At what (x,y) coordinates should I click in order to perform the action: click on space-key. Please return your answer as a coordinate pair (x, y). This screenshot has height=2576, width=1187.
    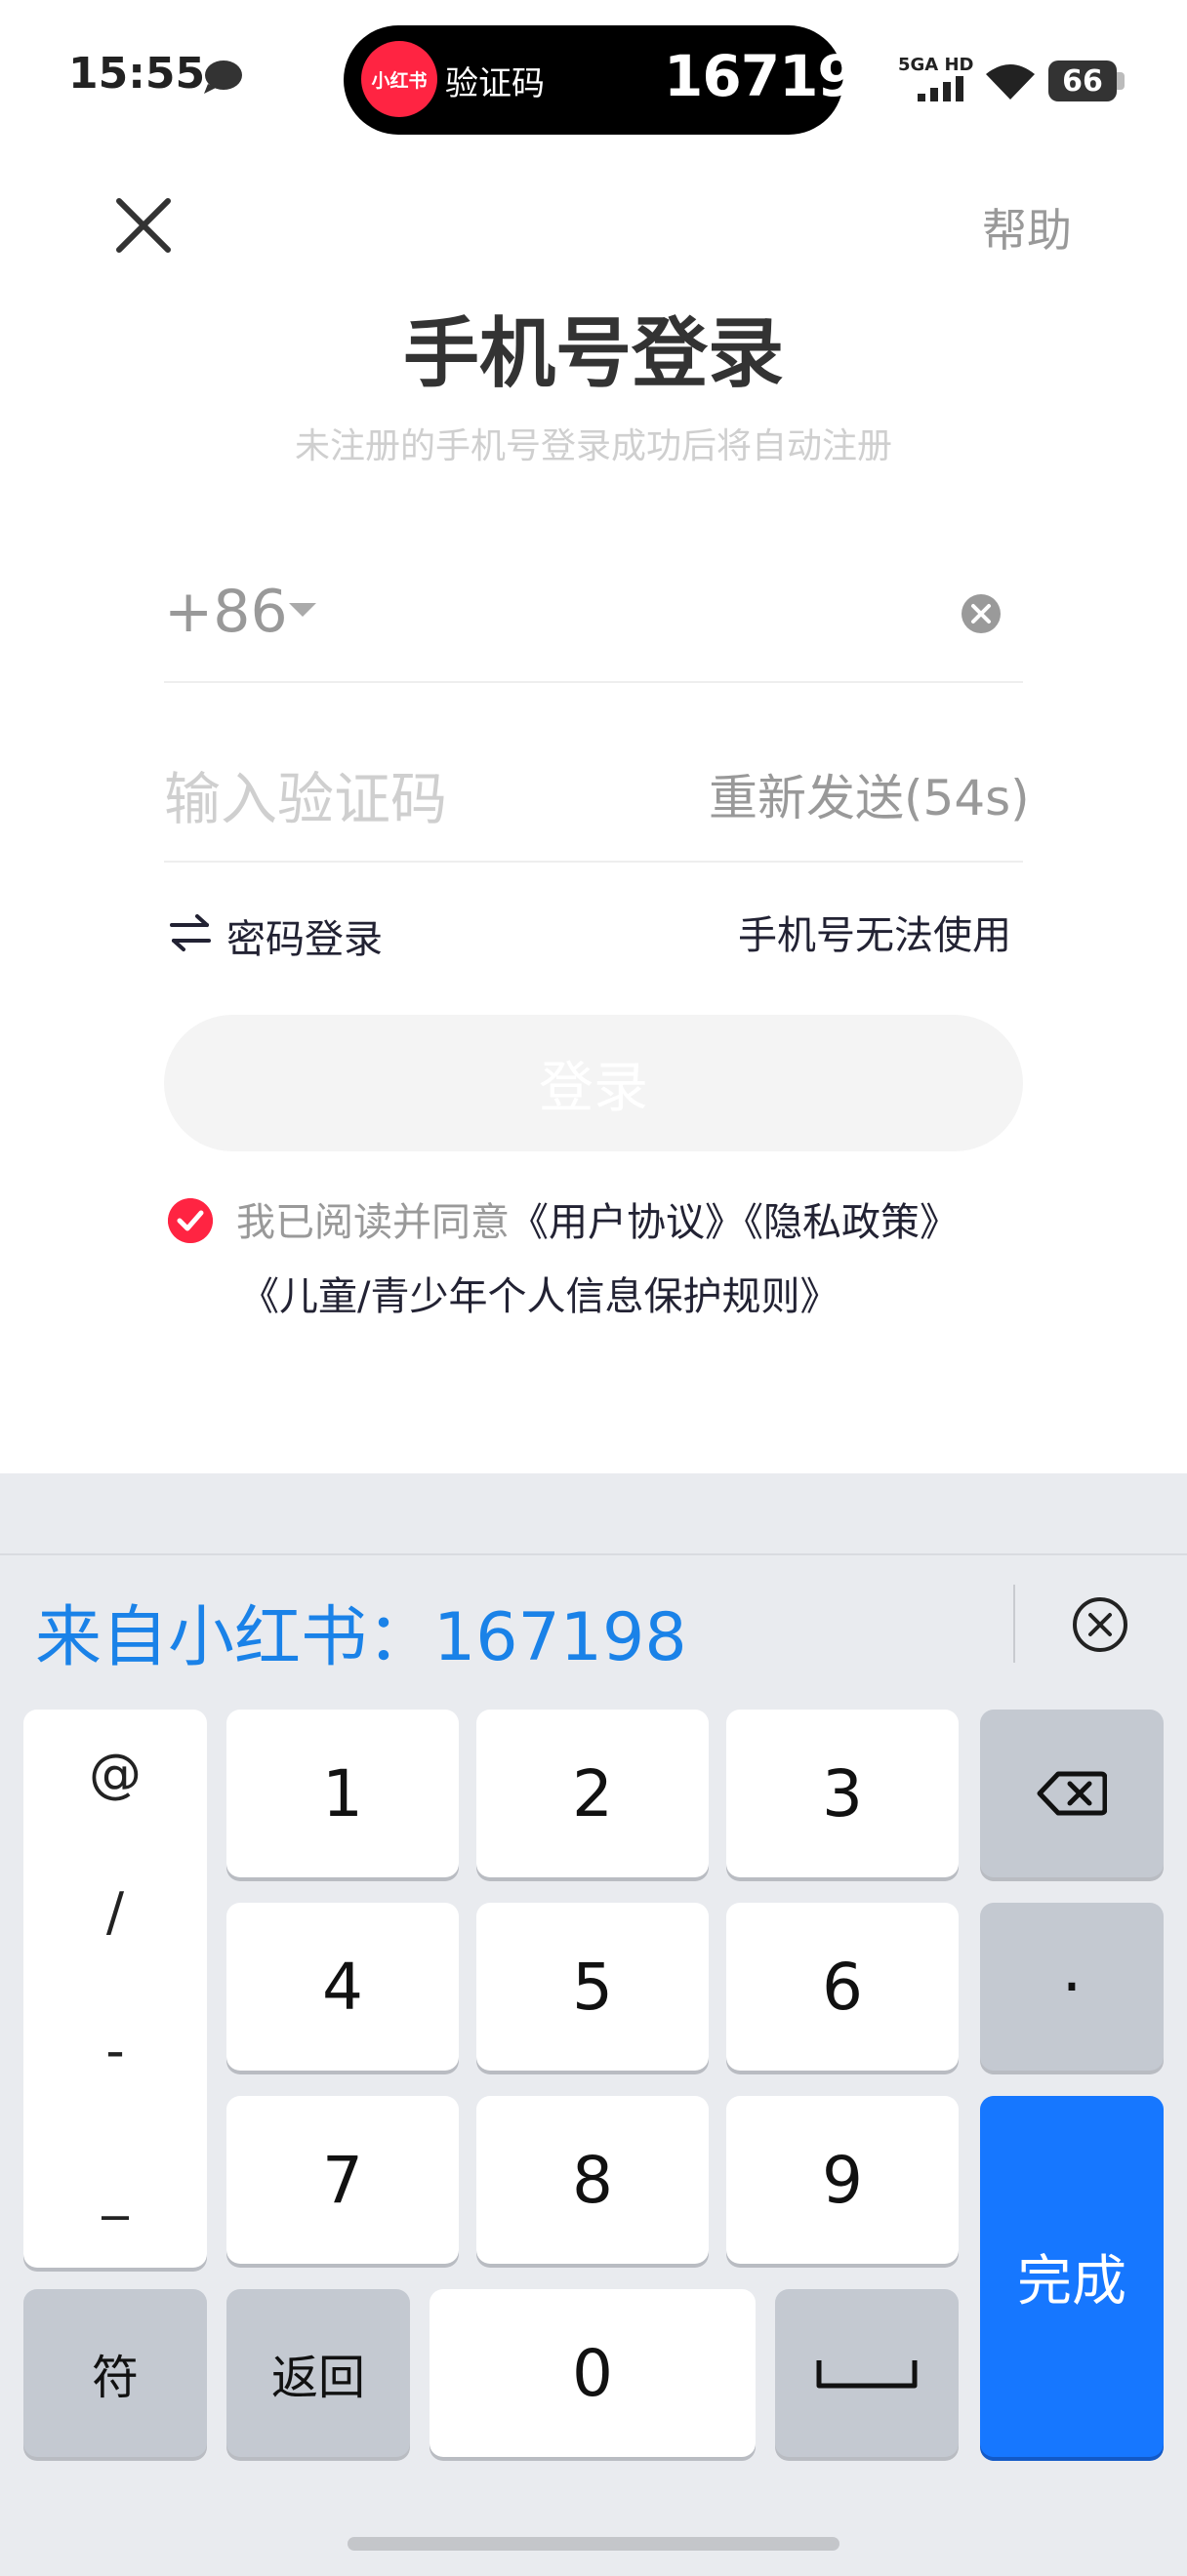
    Looking at the image, I should click on (867, 2373).